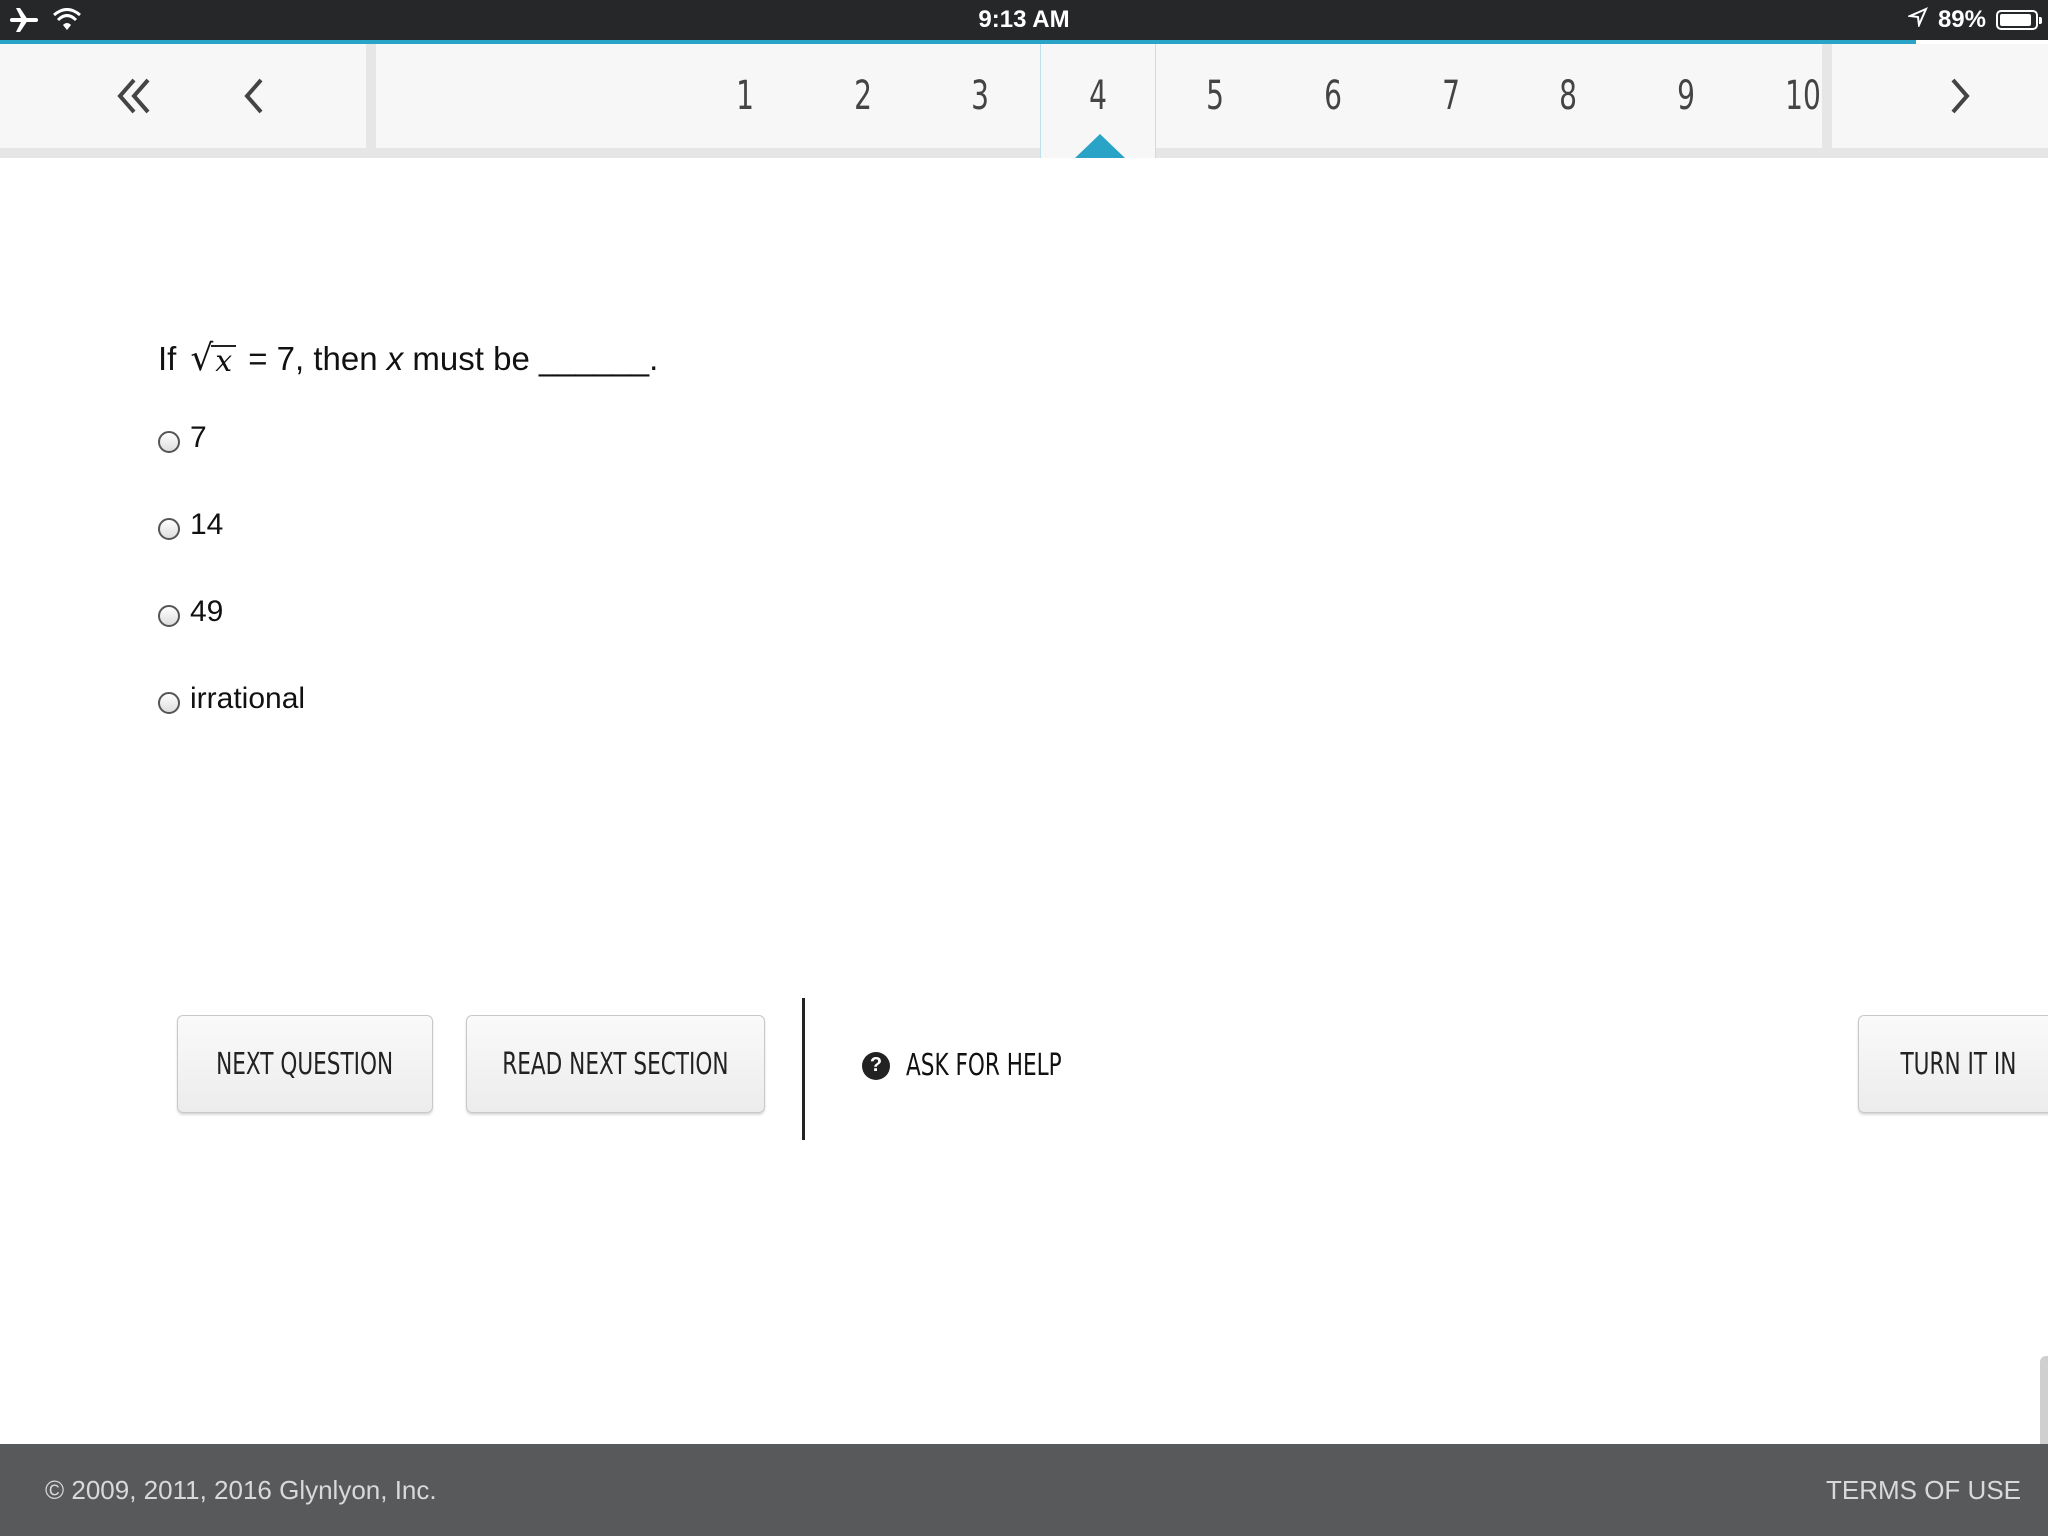 Image resolution: width=2048 pixels, height=1536 pixels. Describe the element at coordinates (202, 358) in the screenshot. I see `square-root-icon: √` at that location.